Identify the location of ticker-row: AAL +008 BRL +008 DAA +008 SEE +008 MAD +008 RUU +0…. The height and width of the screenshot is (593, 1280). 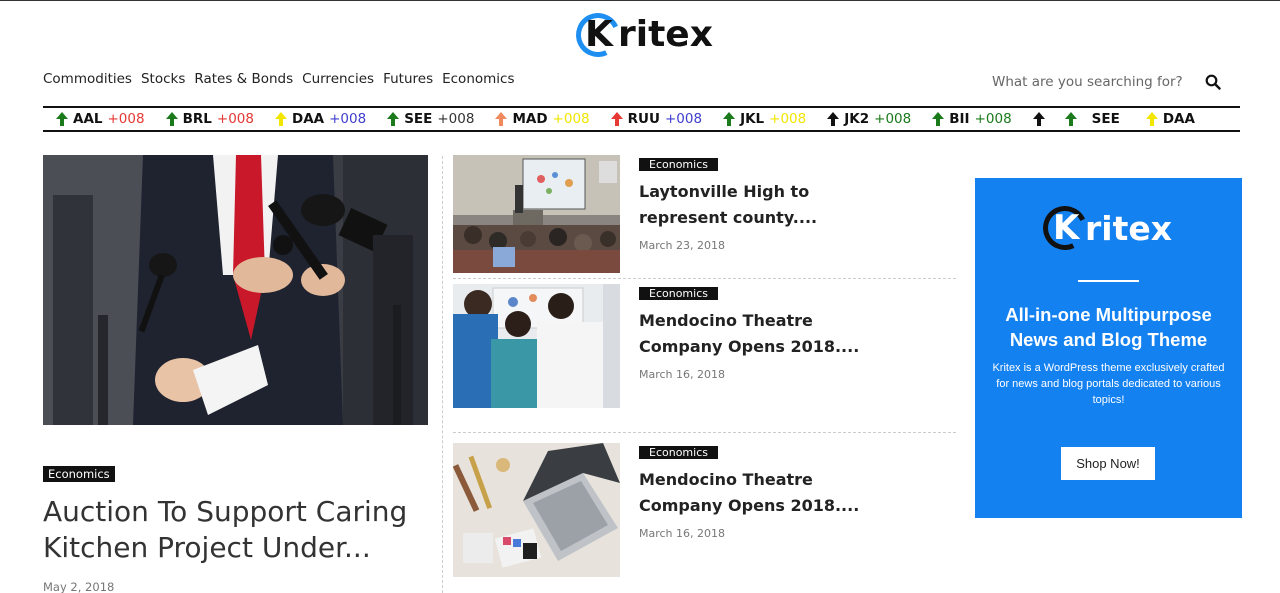
(637, 119).